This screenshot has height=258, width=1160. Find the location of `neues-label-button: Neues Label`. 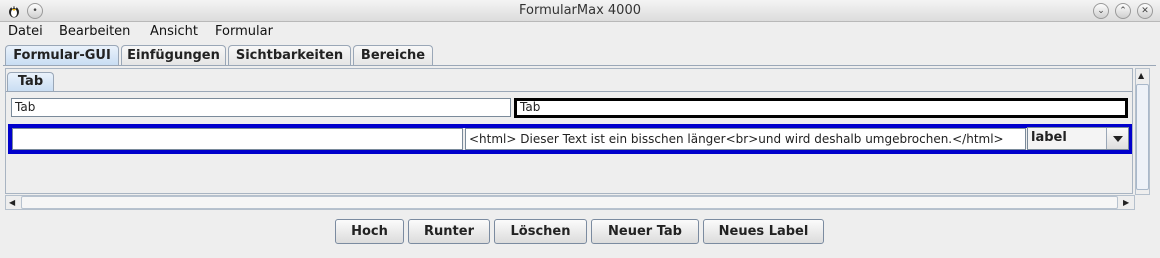

neues-label-button: Neues Label is located at coordinates (763, 231).